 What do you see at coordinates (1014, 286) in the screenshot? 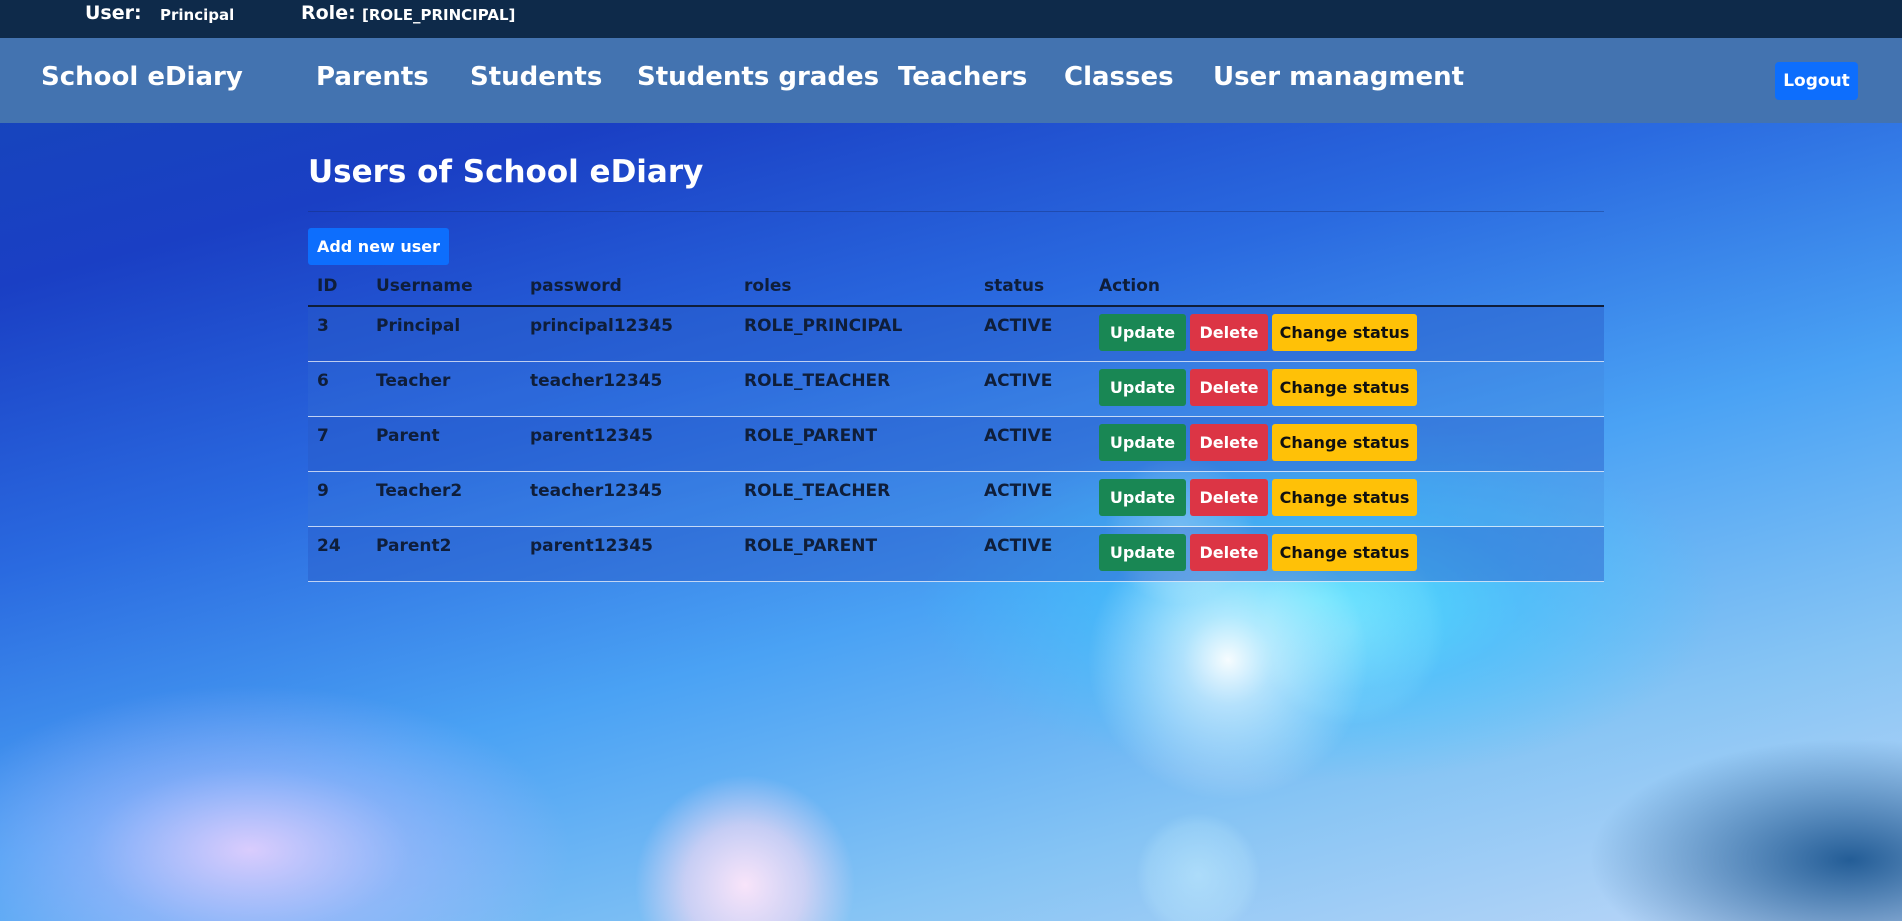
I see `column-header-status: status` at bounding box center [1014, 286].